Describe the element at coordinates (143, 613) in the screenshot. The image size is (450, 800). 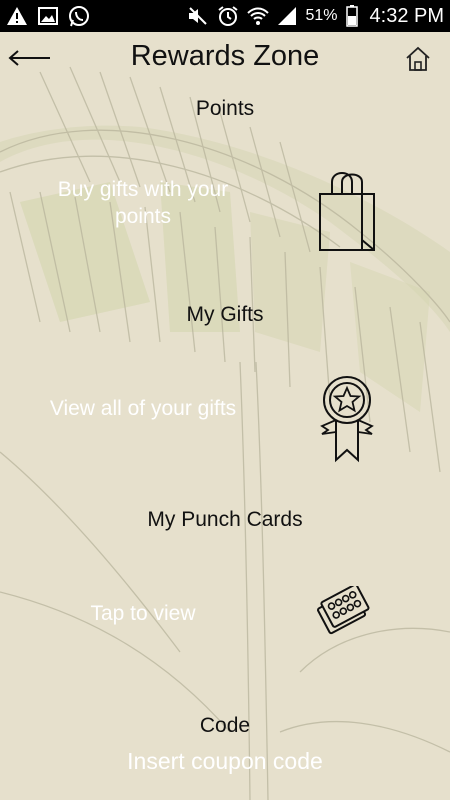
I see `tap-to-view-link: Tap to view` at that location.